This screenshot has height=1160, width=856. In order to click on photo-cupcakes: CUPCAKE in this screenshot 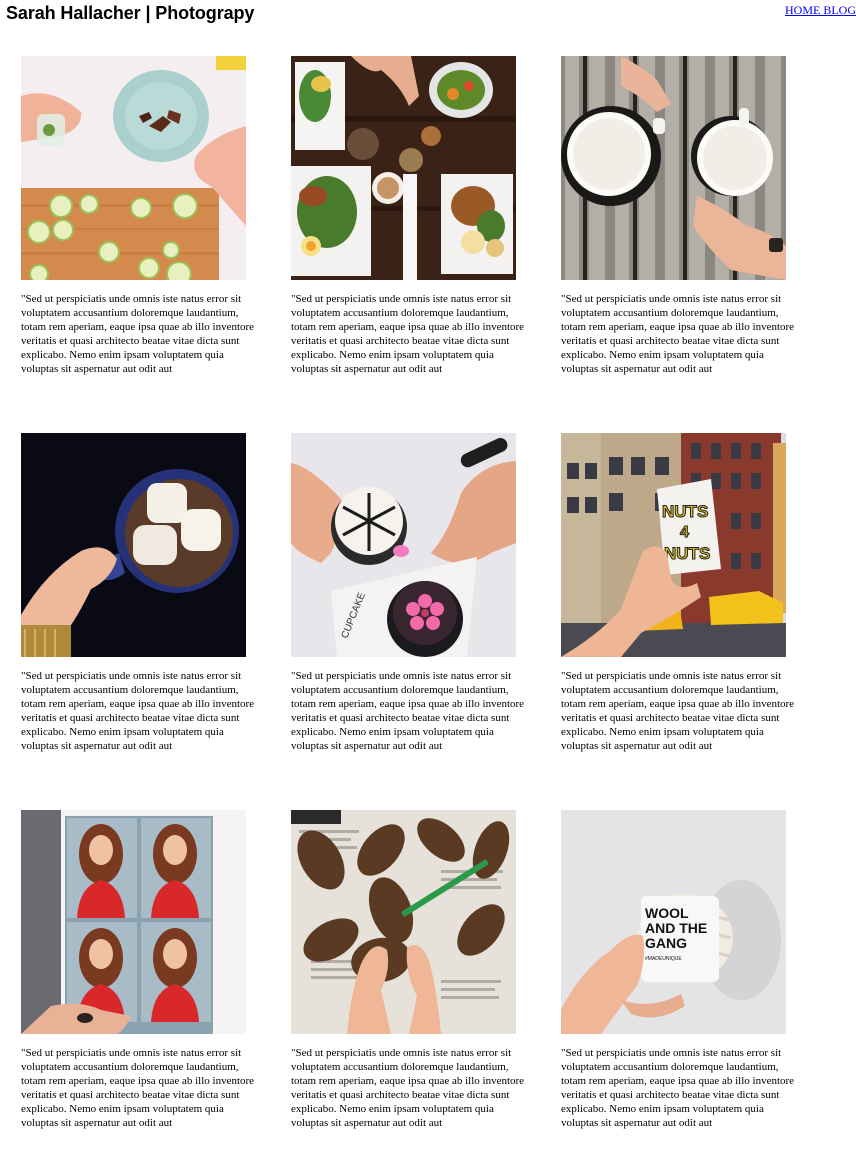, I will do `click(403, 545)`.